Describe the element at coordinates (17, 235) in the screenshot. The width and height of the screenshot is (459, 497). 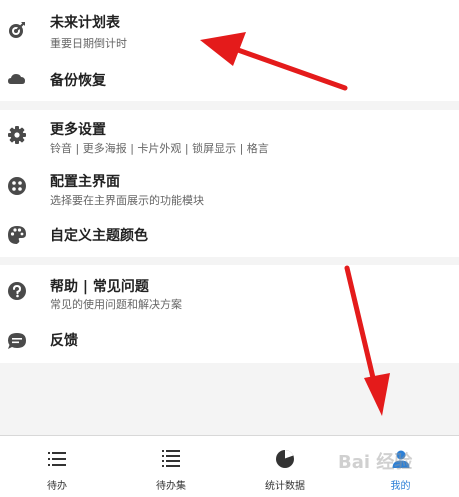
I see `palette-icon` at that location.